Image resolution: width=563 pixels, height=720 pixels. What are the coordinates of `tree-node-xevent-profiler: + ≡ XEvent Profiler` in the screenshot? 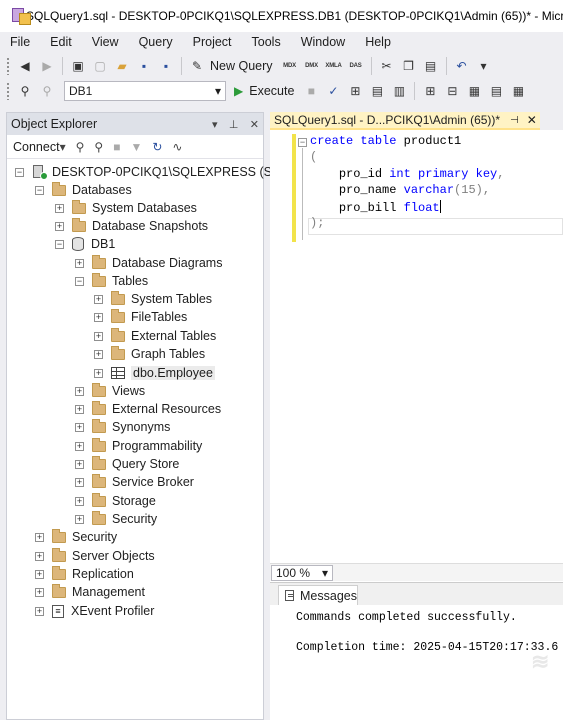 It's located at (94, 611).